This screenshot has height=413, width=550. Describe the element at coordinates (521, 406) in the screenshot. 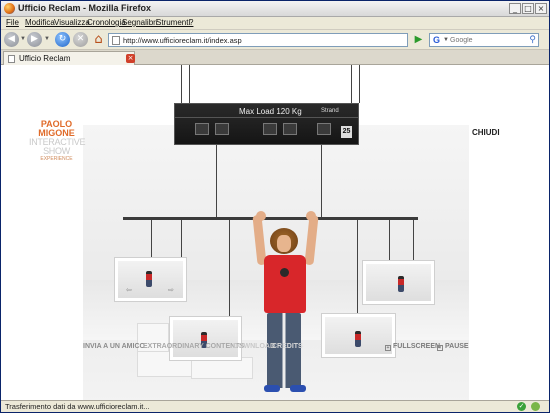

I see `status-ok-icon: ✓` at that location.